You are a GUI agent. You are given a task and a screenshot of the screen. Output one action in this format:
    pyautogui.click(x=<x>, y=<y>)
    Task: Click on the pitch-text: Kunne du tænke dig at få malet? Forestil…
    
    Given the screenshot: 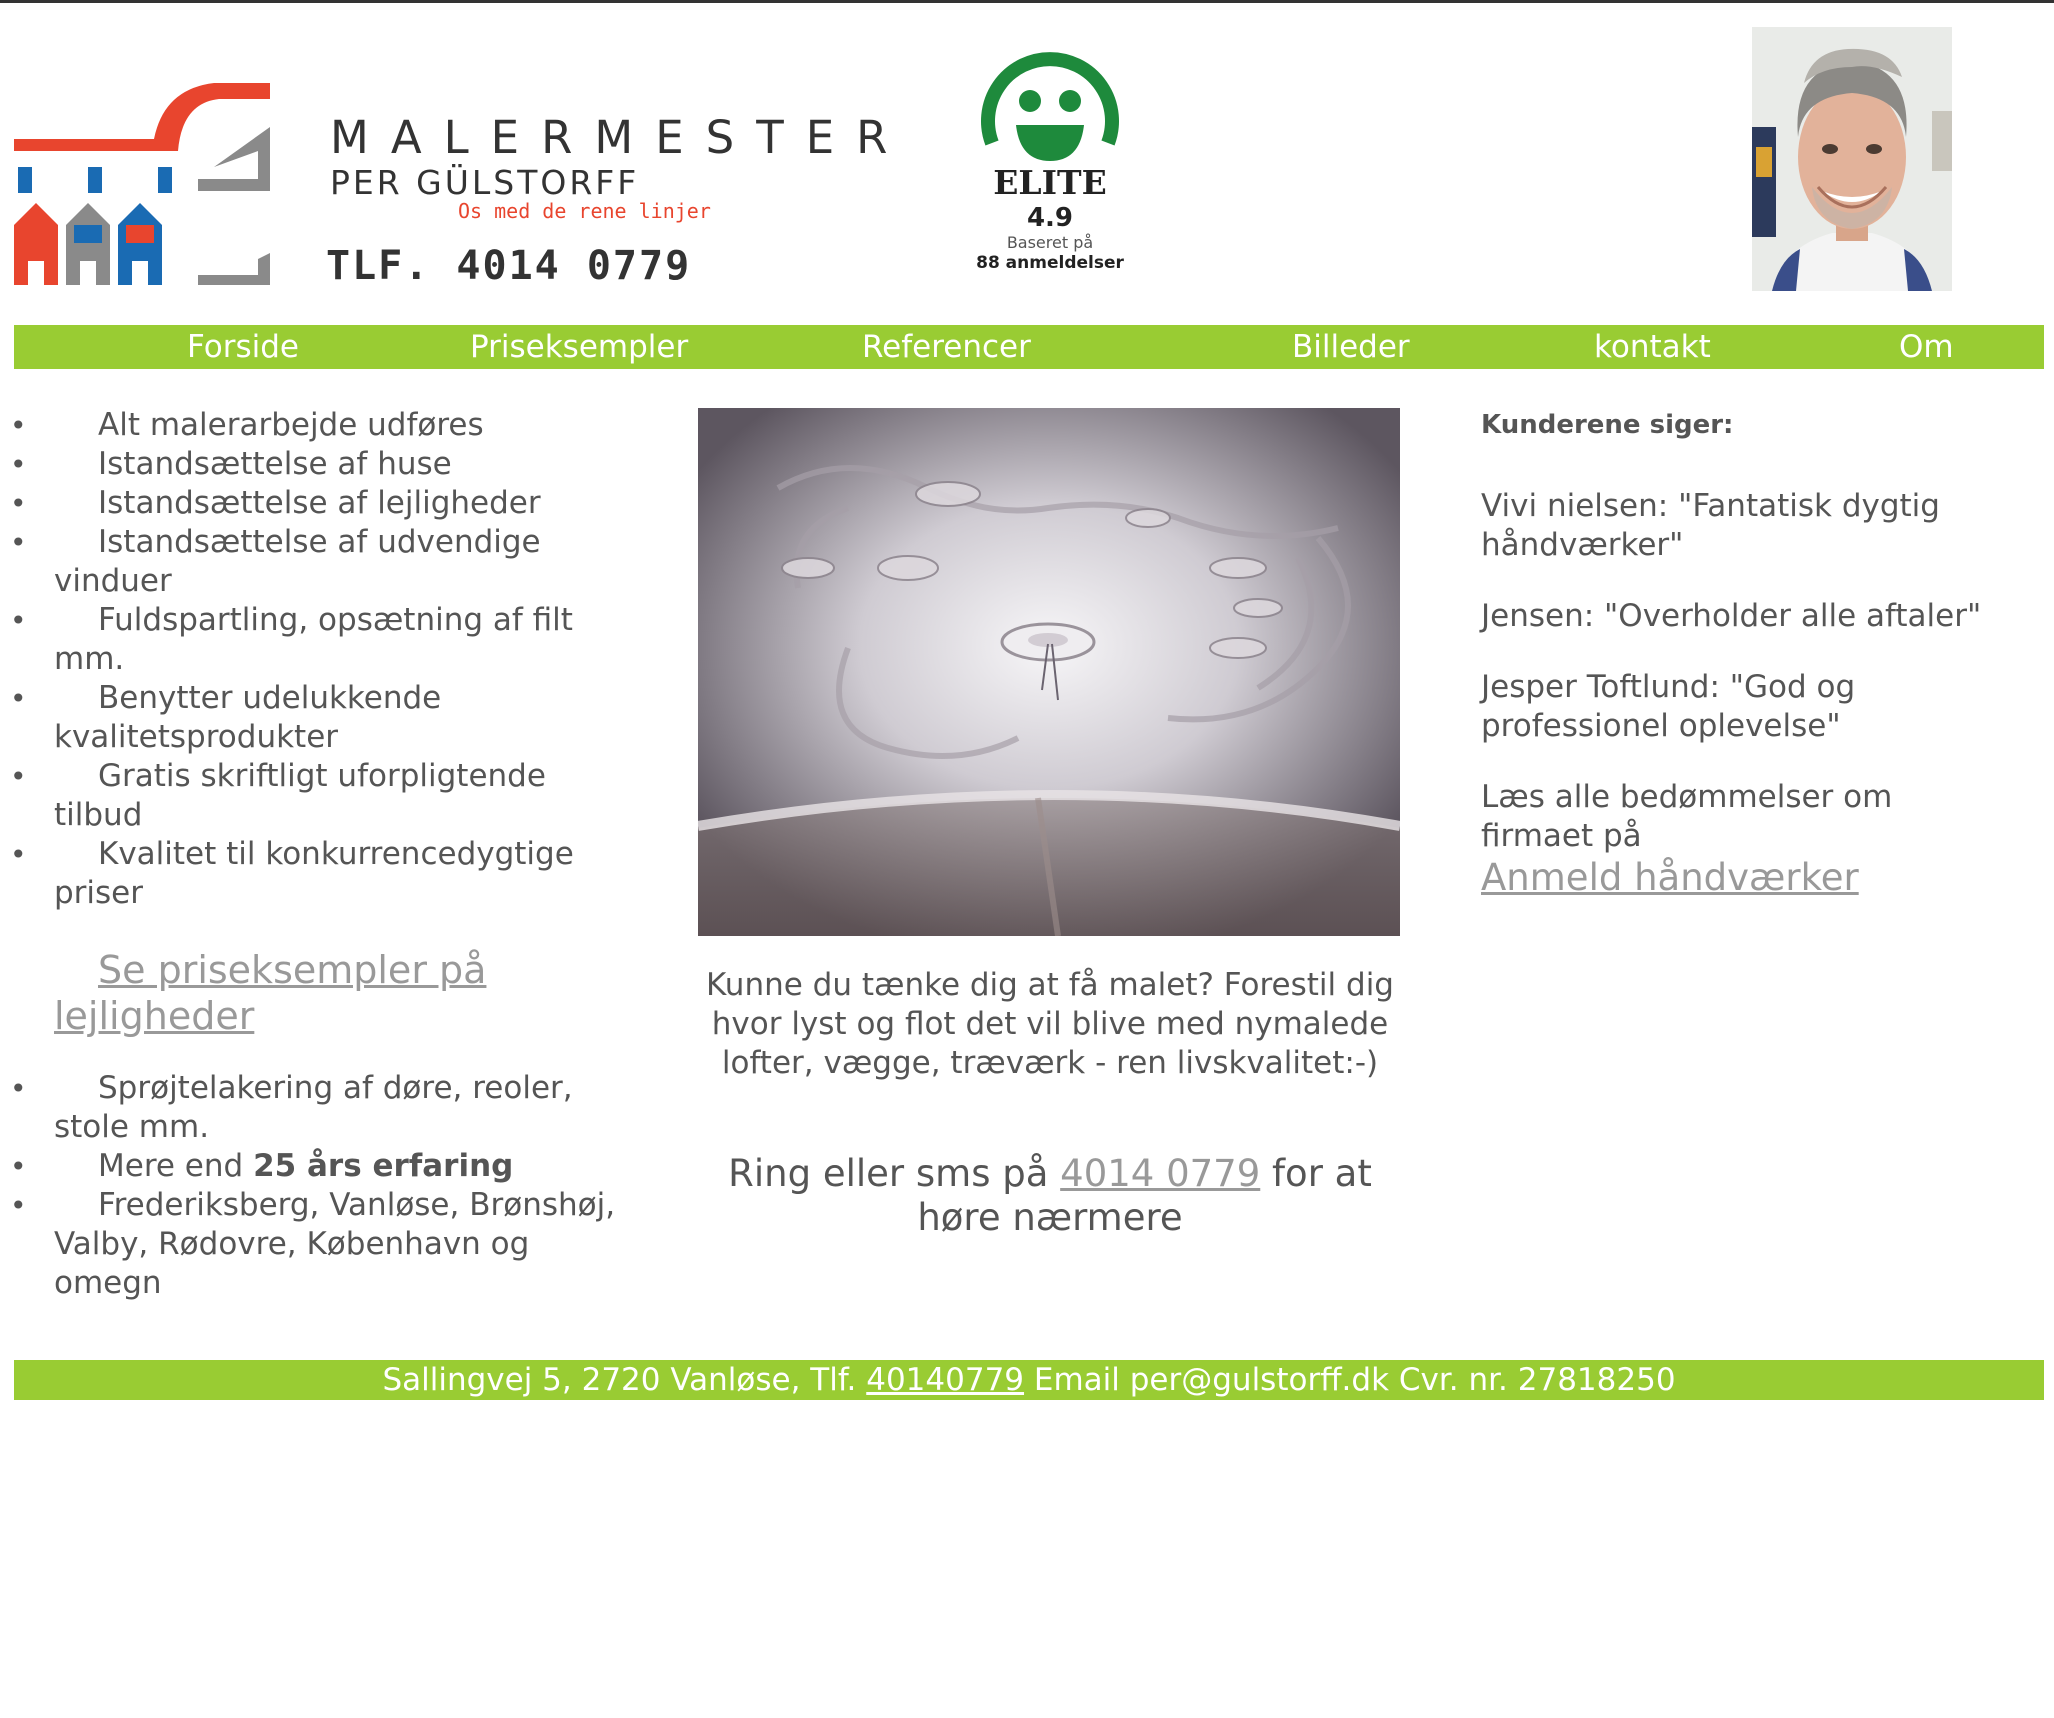 What is the action you would take?
    pyautogui.click(x=1050, y=1024)
    